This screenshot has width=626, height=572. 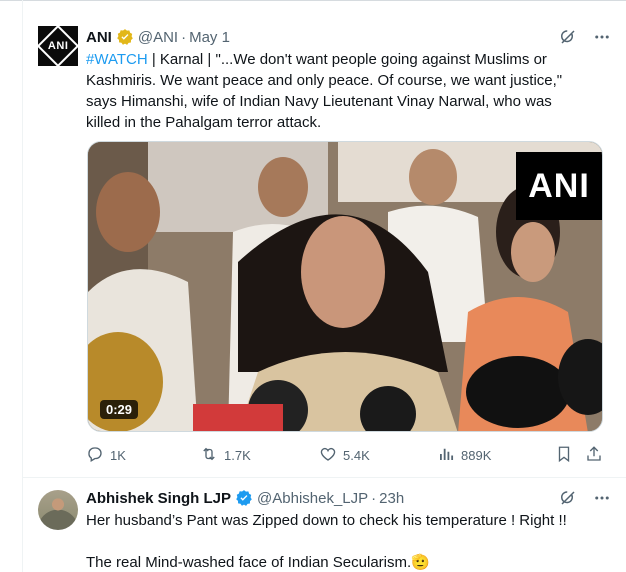 What do you see at coordinates (99, 37) in the screenshot?
I see `author-name: ANI` at bounding box center [99, 37].